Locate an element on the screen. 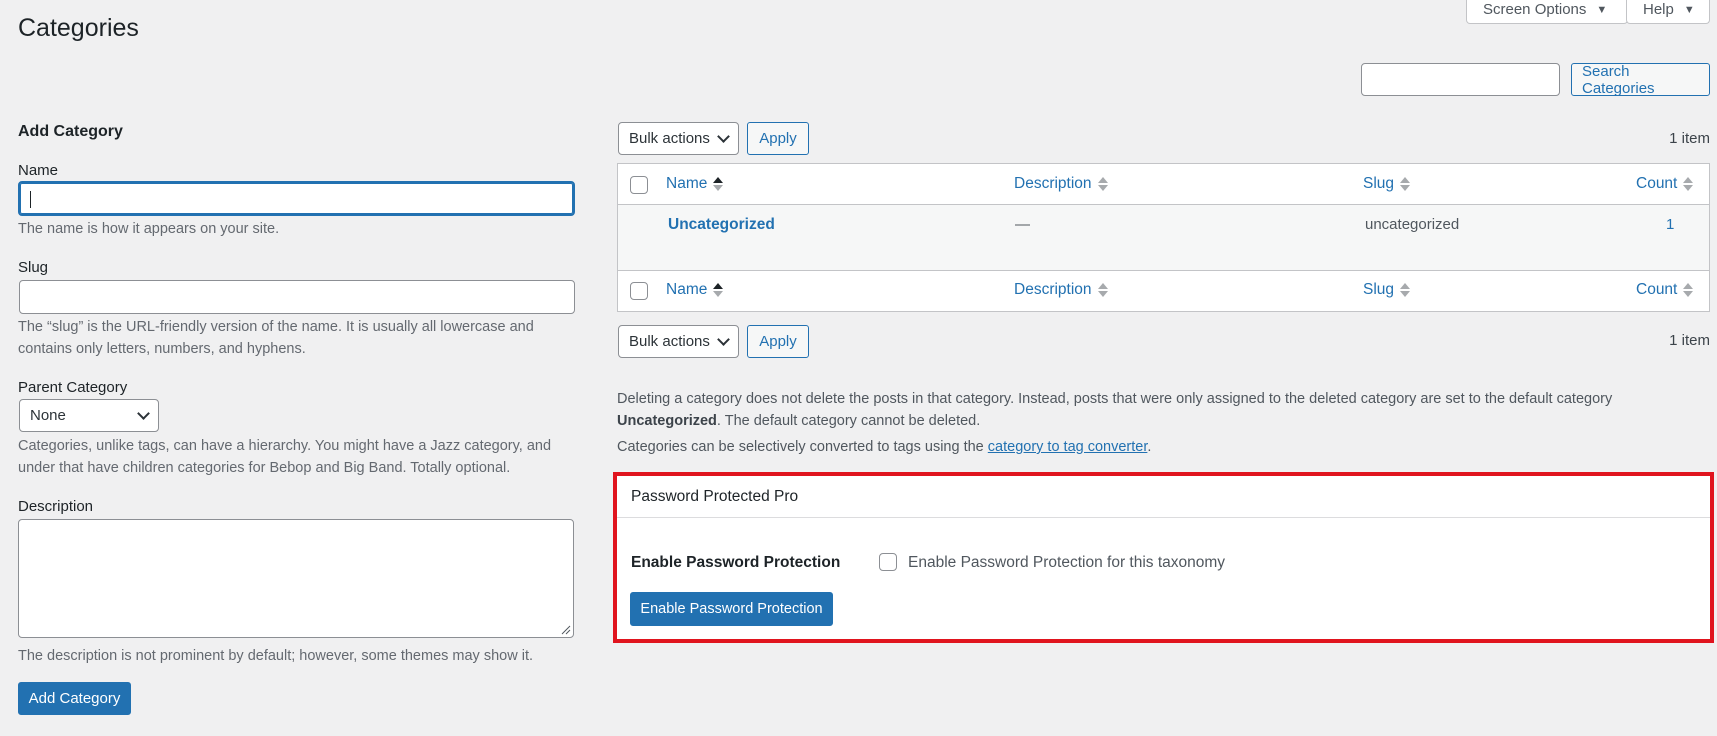 This screenshot has height=736, width=1717. enable-password-protection-button-label: Enable Password Protection is located at coordinates (731, 609).